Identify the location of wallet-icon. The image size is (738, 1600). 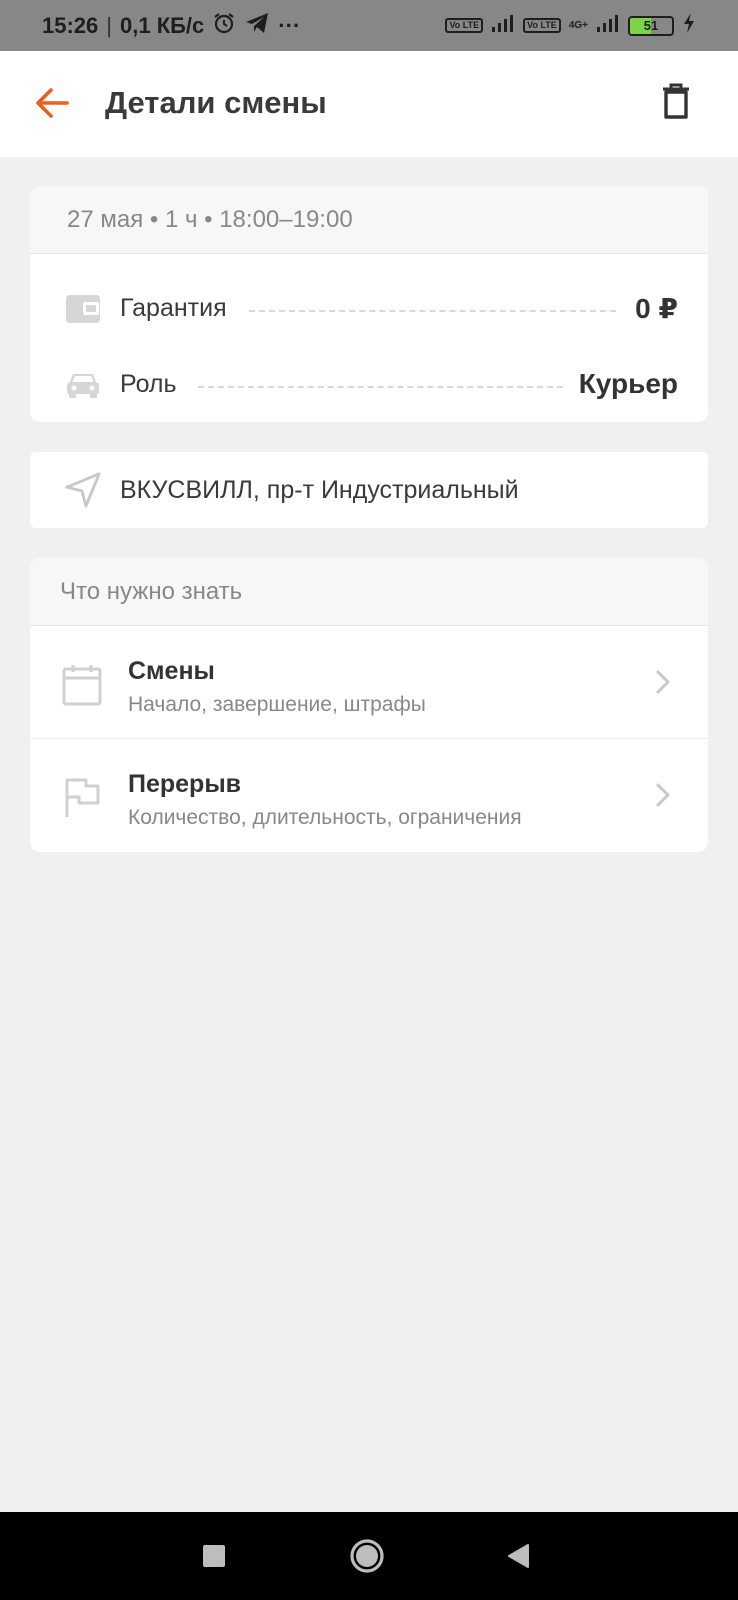
(83, 308).